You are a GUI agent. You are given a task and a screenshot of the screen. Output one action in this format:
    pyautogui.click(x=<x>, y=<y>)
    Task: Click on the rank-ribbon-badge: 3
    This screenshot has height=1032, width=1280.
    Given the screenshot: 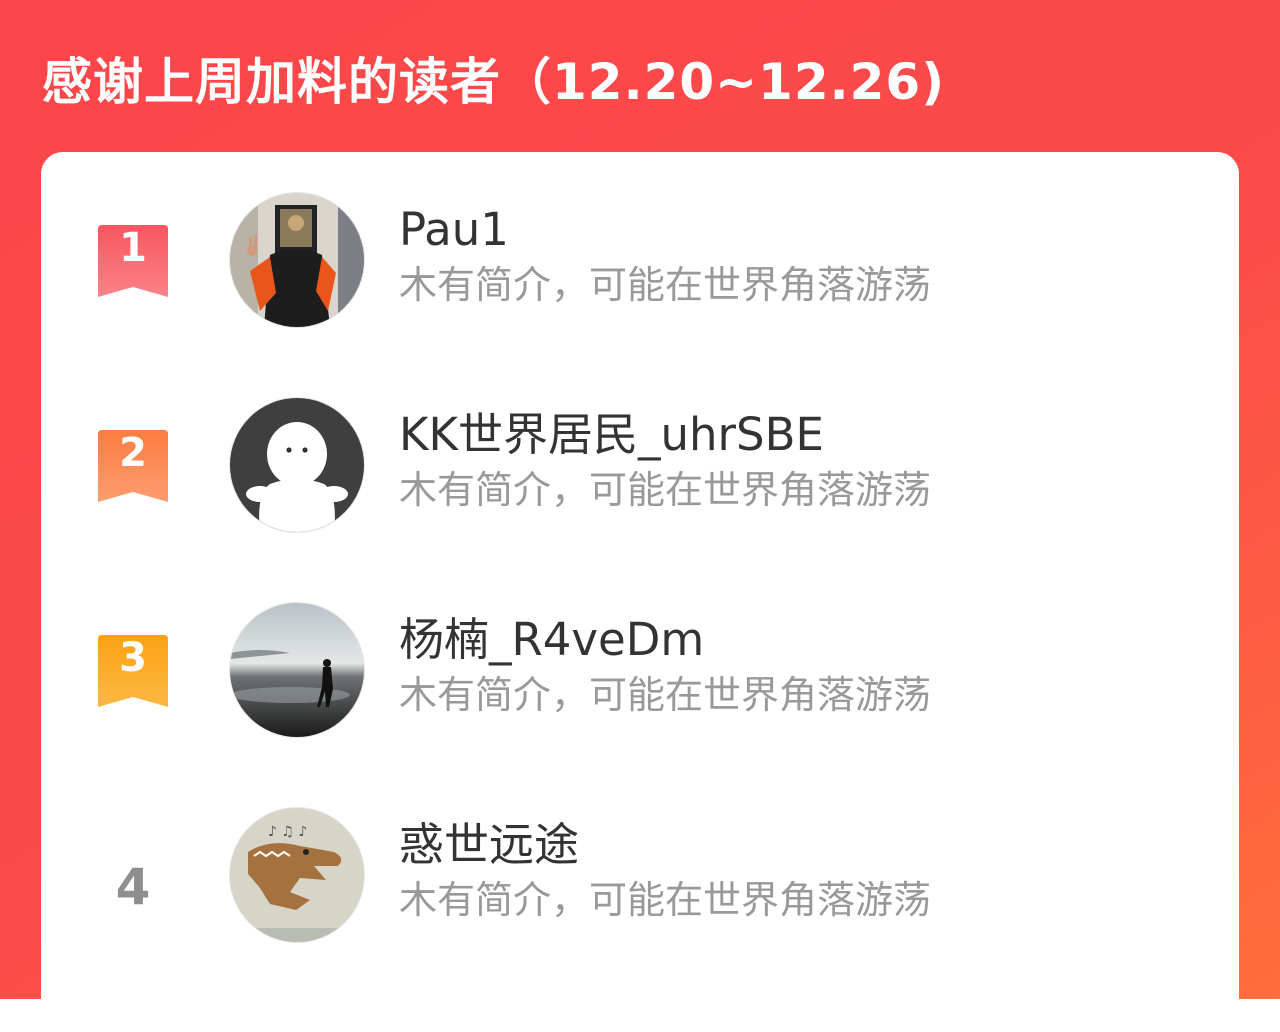 What is the action you would take?
    pyautogui.click(x=133, y=671)
    